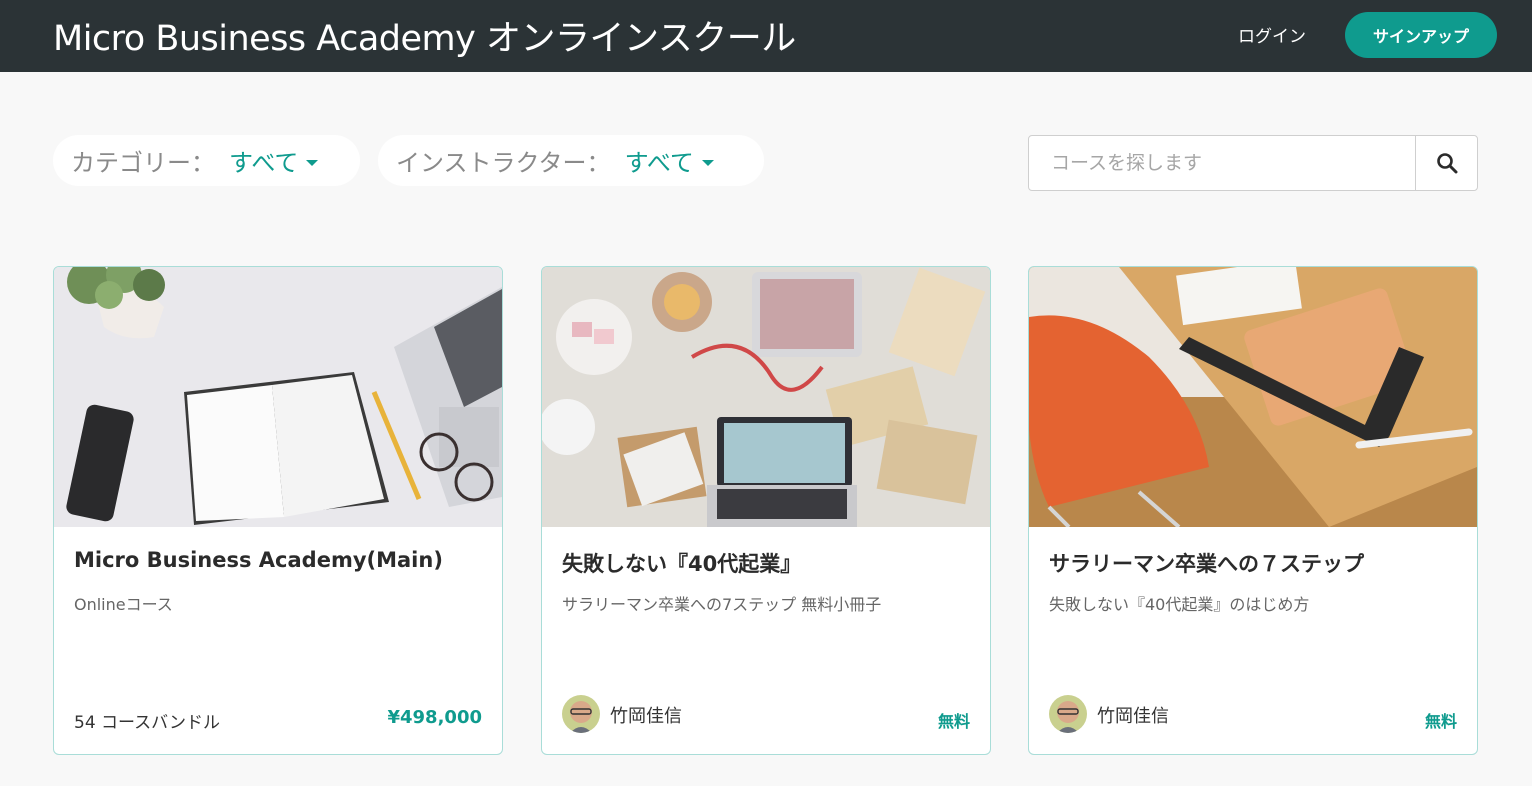 Image resolution: width=1532 pixels, height=786 pixels. Describe the element at coordinates (1222, 163) in the screenshot. I see `search-input` at that location.